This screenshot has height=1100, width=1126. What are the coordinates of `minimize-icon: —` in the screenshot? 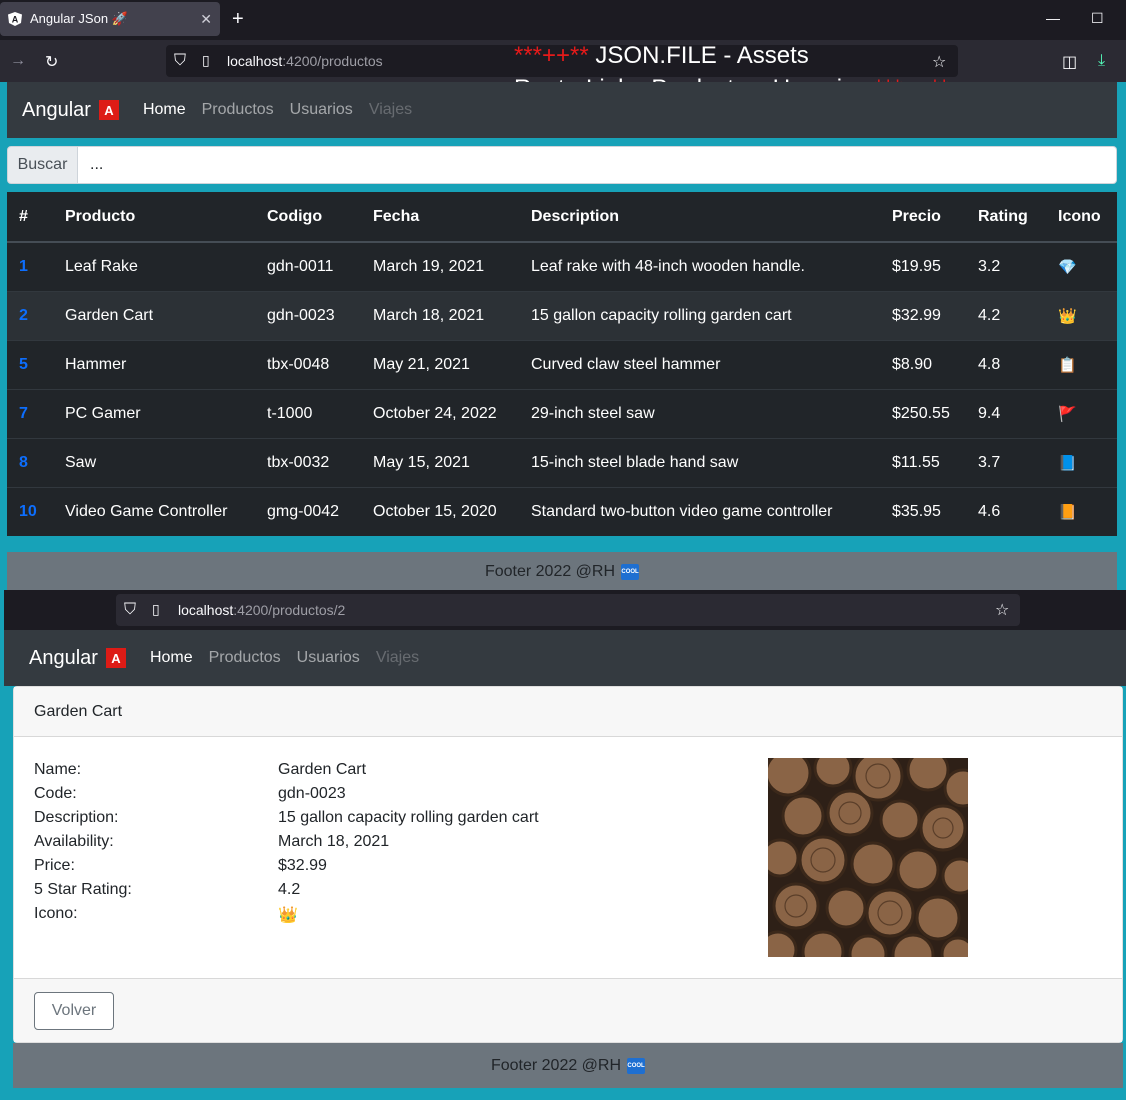 It's located at (1053, 18).